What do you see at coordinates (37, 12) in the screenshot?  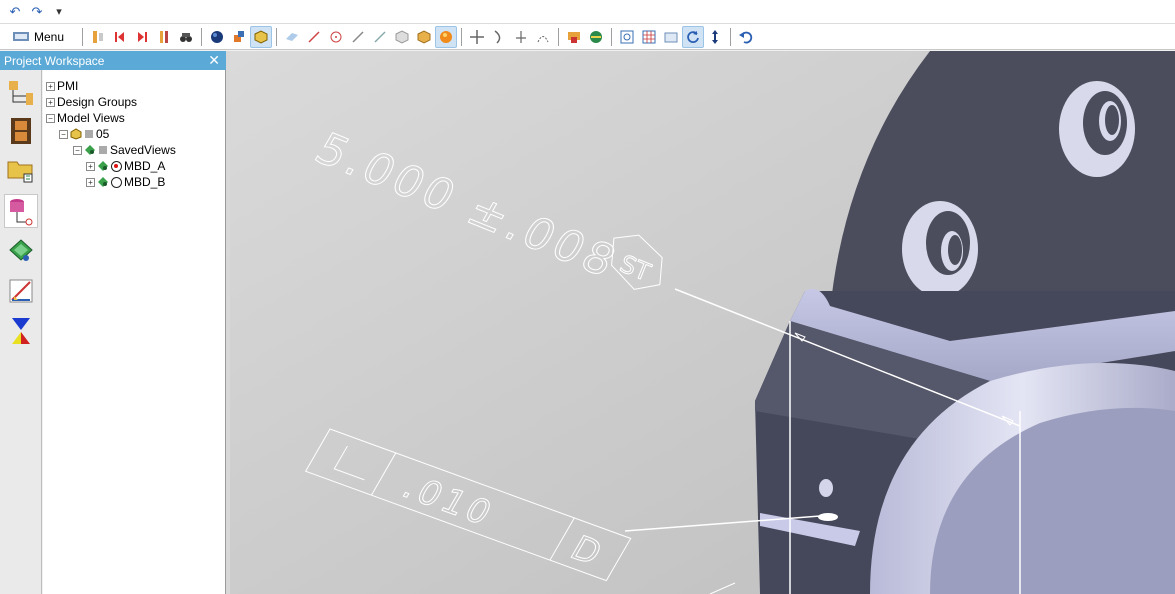 I see `redo-icon: ↷` at bounding box center [37, 12].